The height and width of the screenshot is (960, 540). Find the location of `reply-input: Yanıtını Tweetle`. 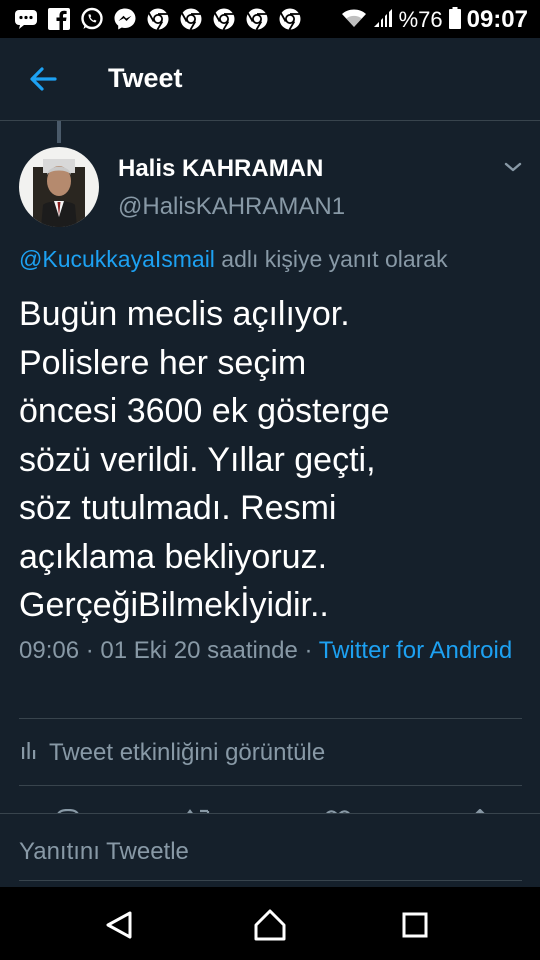

reply-input: Yanıtını Tweetle is located at coordinates (104, 852).